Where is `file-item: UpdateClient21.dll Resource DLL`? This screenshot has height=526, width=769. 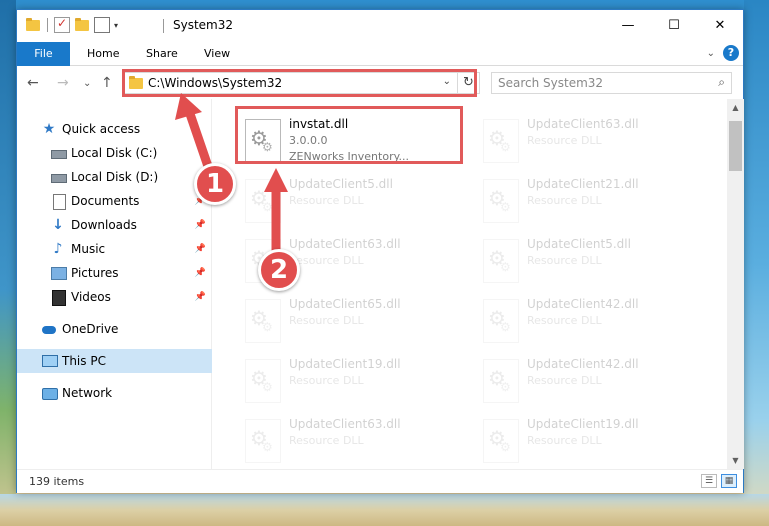
file-item: UpdateClient21.dll Resource DLL is located at coordinates (593, 202).